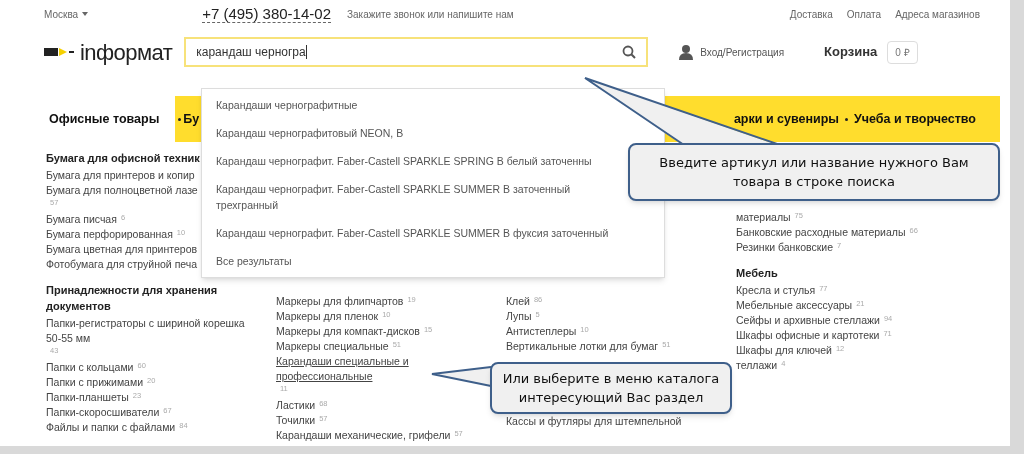 The height and width of the screenshot is (454, 1024). I want to click on category-link: Шкафы для ключей, so click(784, 350).